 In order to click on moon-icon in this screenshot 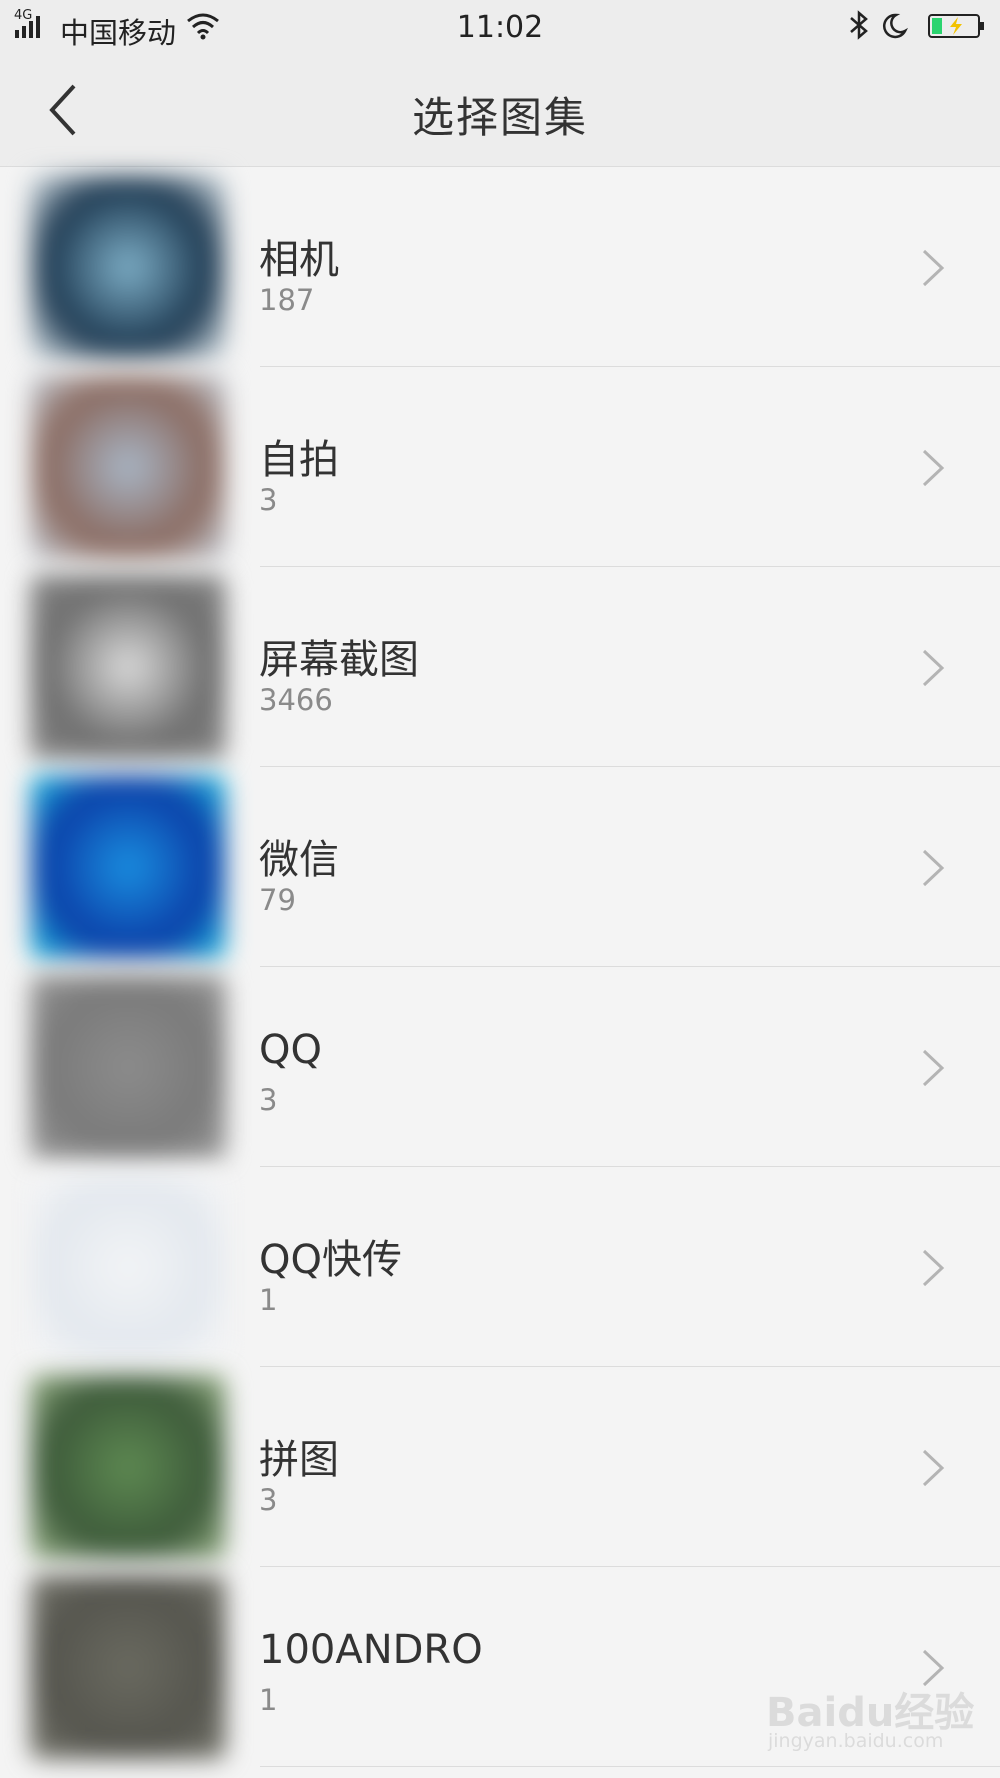, I will do `click(895, 26)`.